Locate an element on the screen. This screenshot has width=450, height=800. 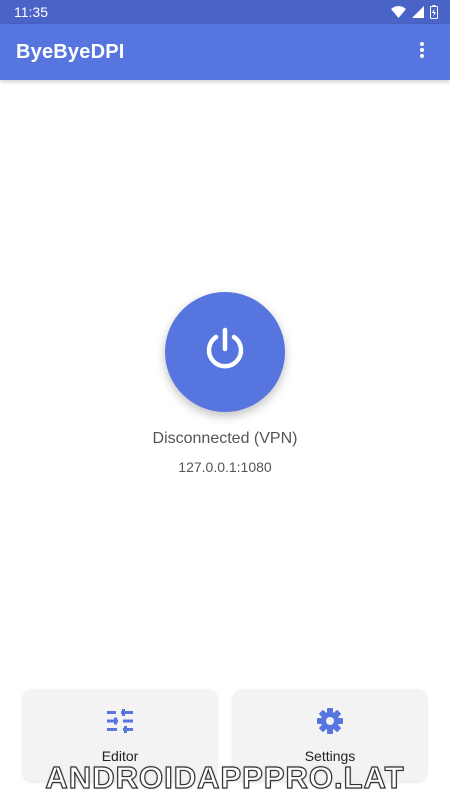
power-button is located at coordinates (225, 352).